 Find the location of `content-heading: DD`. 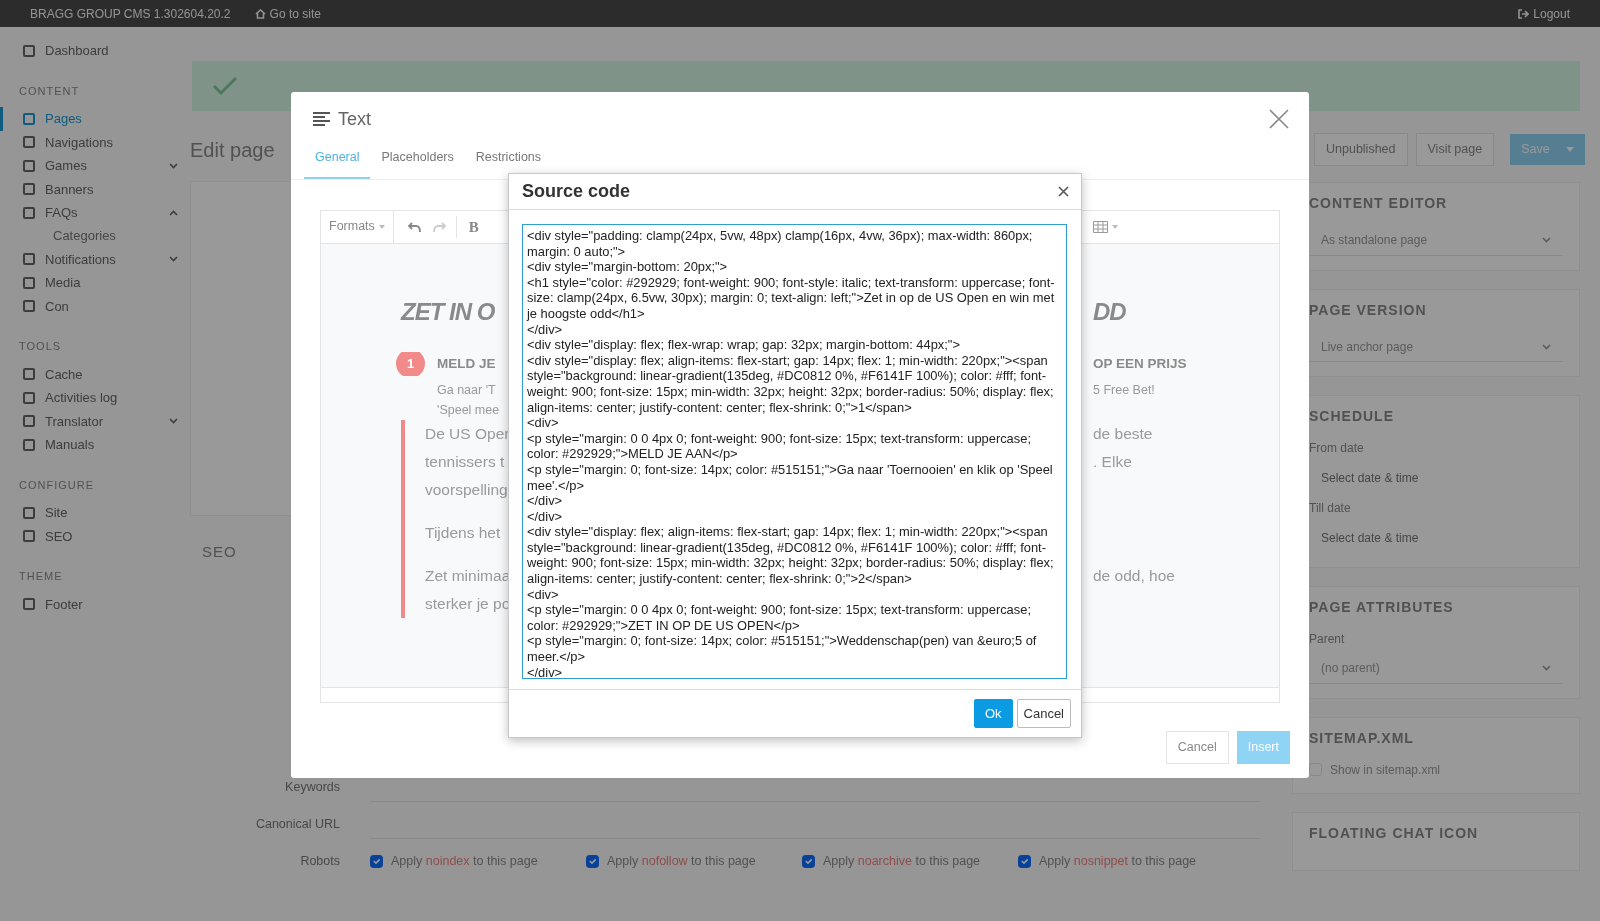

content-heading: DD is located at coordinates (1109, 311).